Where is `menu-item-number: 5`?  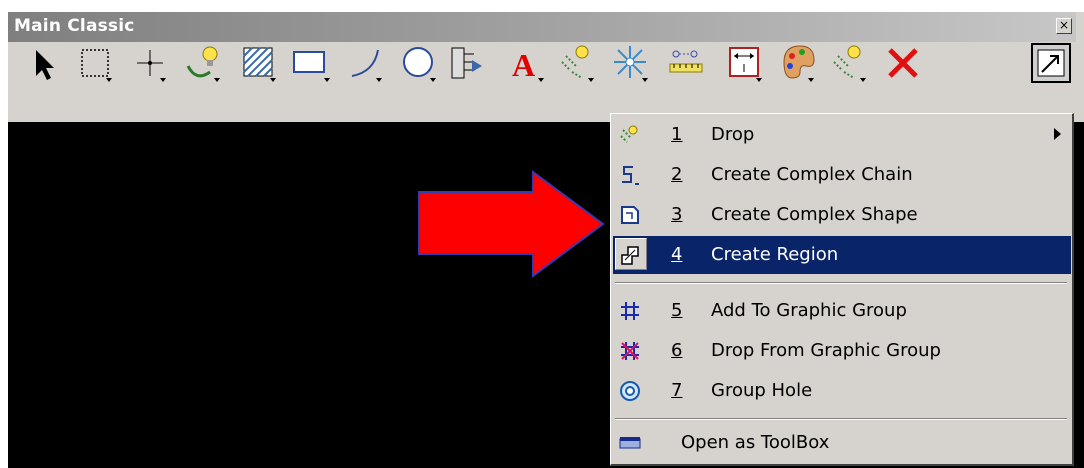 menu-item-number: 5 is located at coordinates (677, 310).